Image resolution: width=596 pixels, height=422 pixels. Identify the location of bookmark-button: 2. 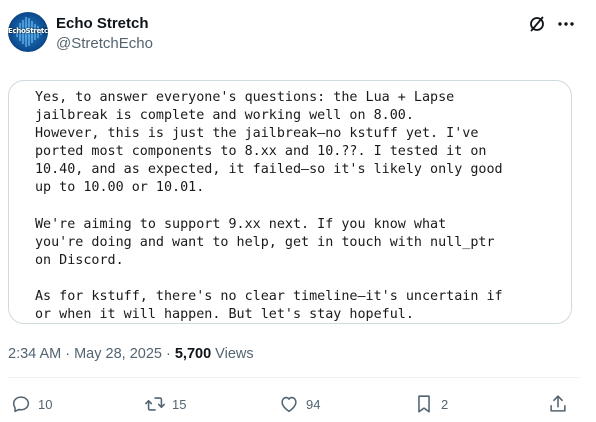
(430, 404).